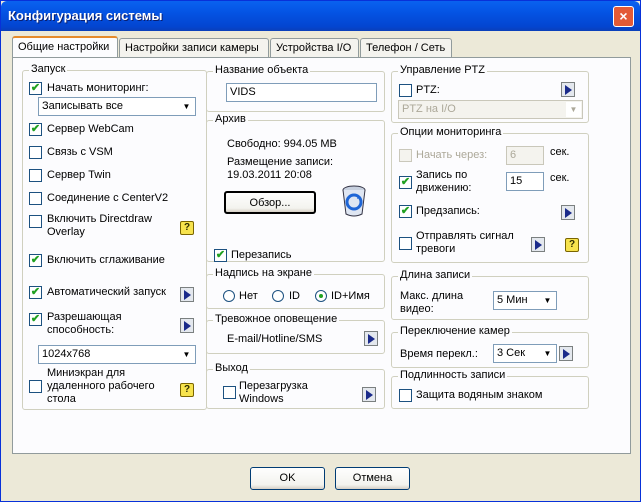 The width and height of the screenshot is (641, 502). What do you see at coordinates (405, 90) in the screenshot?
I see `ptz-checkbox` at bounding box center [405, 90].